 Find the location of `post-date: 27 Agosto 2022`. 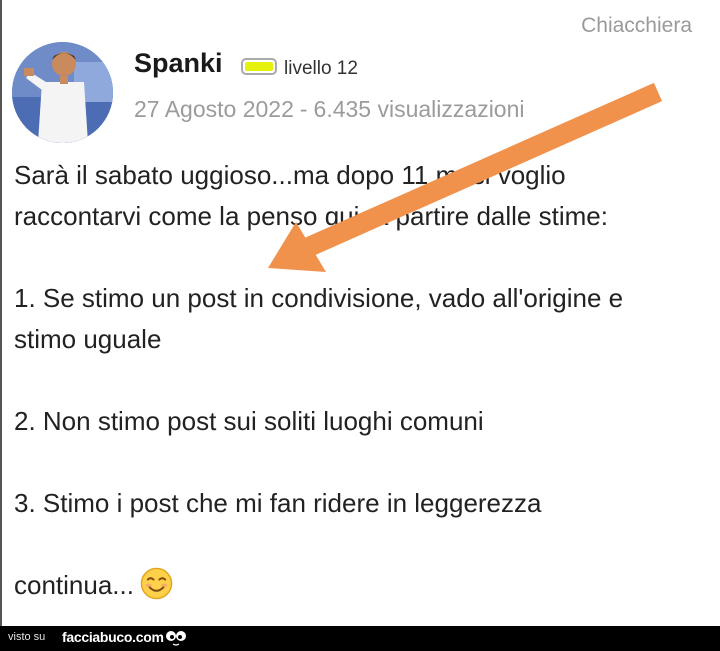

post-date: 27 Agosto 2022 is located at coordinates (214, 109).